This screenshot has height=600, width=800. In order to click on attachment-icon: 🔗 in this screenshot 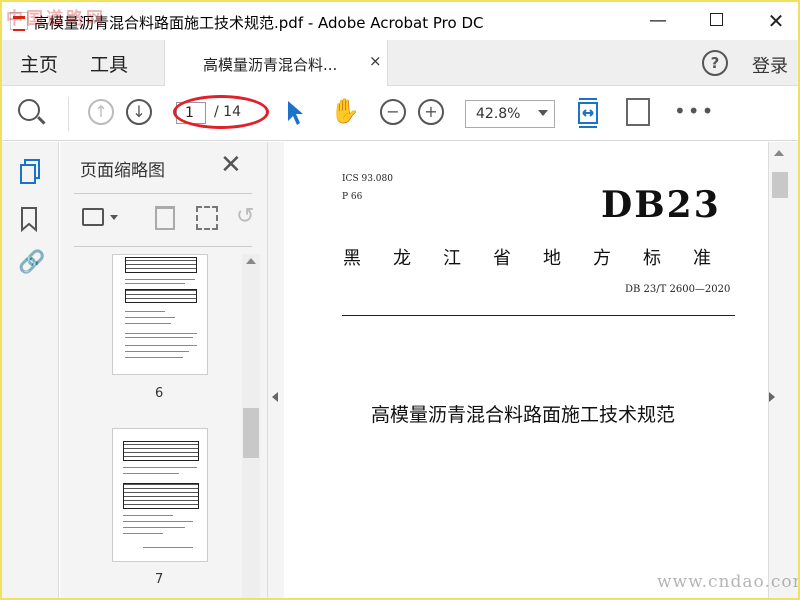, I will do `click(31, 262)`.